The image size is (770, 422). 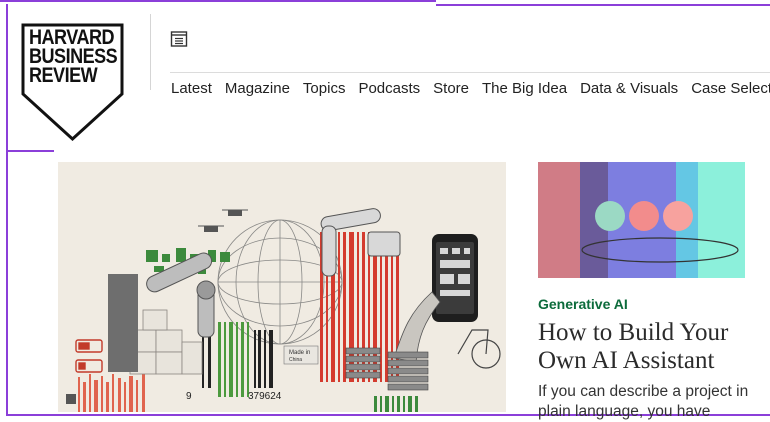 I want to click on nav-podcasts: Podcasts, so click(x=389, y=88).